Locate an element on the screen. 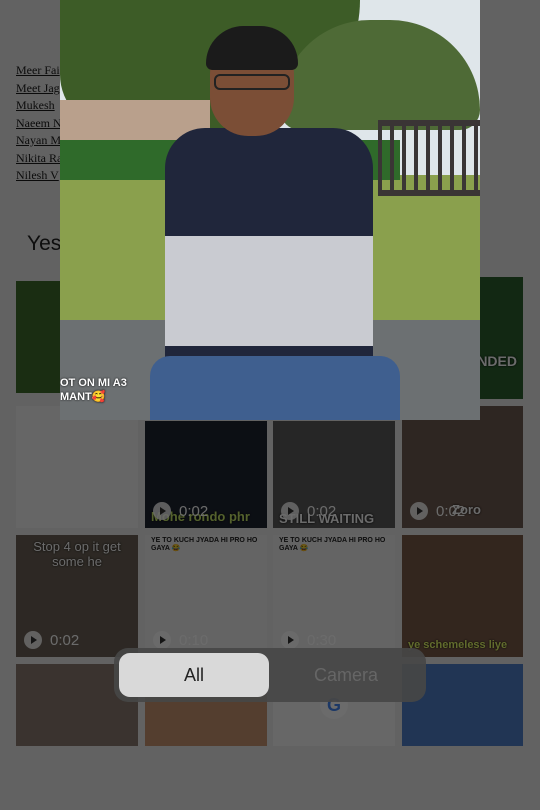  photo-caption: OT ON MI A3 MANT🥰 is located at coordinates (93, 390).